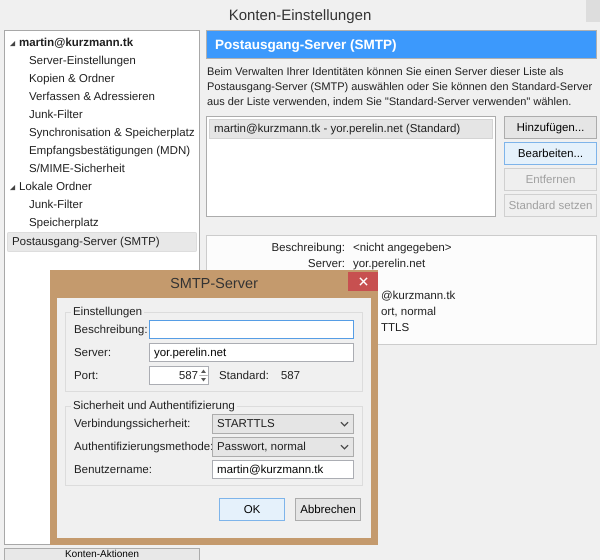  What do you see at coordinates (401, 44) in the screenshot?
I see `panel-heading: Postausgang-Server (SMTP)` at bounding box center [401, 44].